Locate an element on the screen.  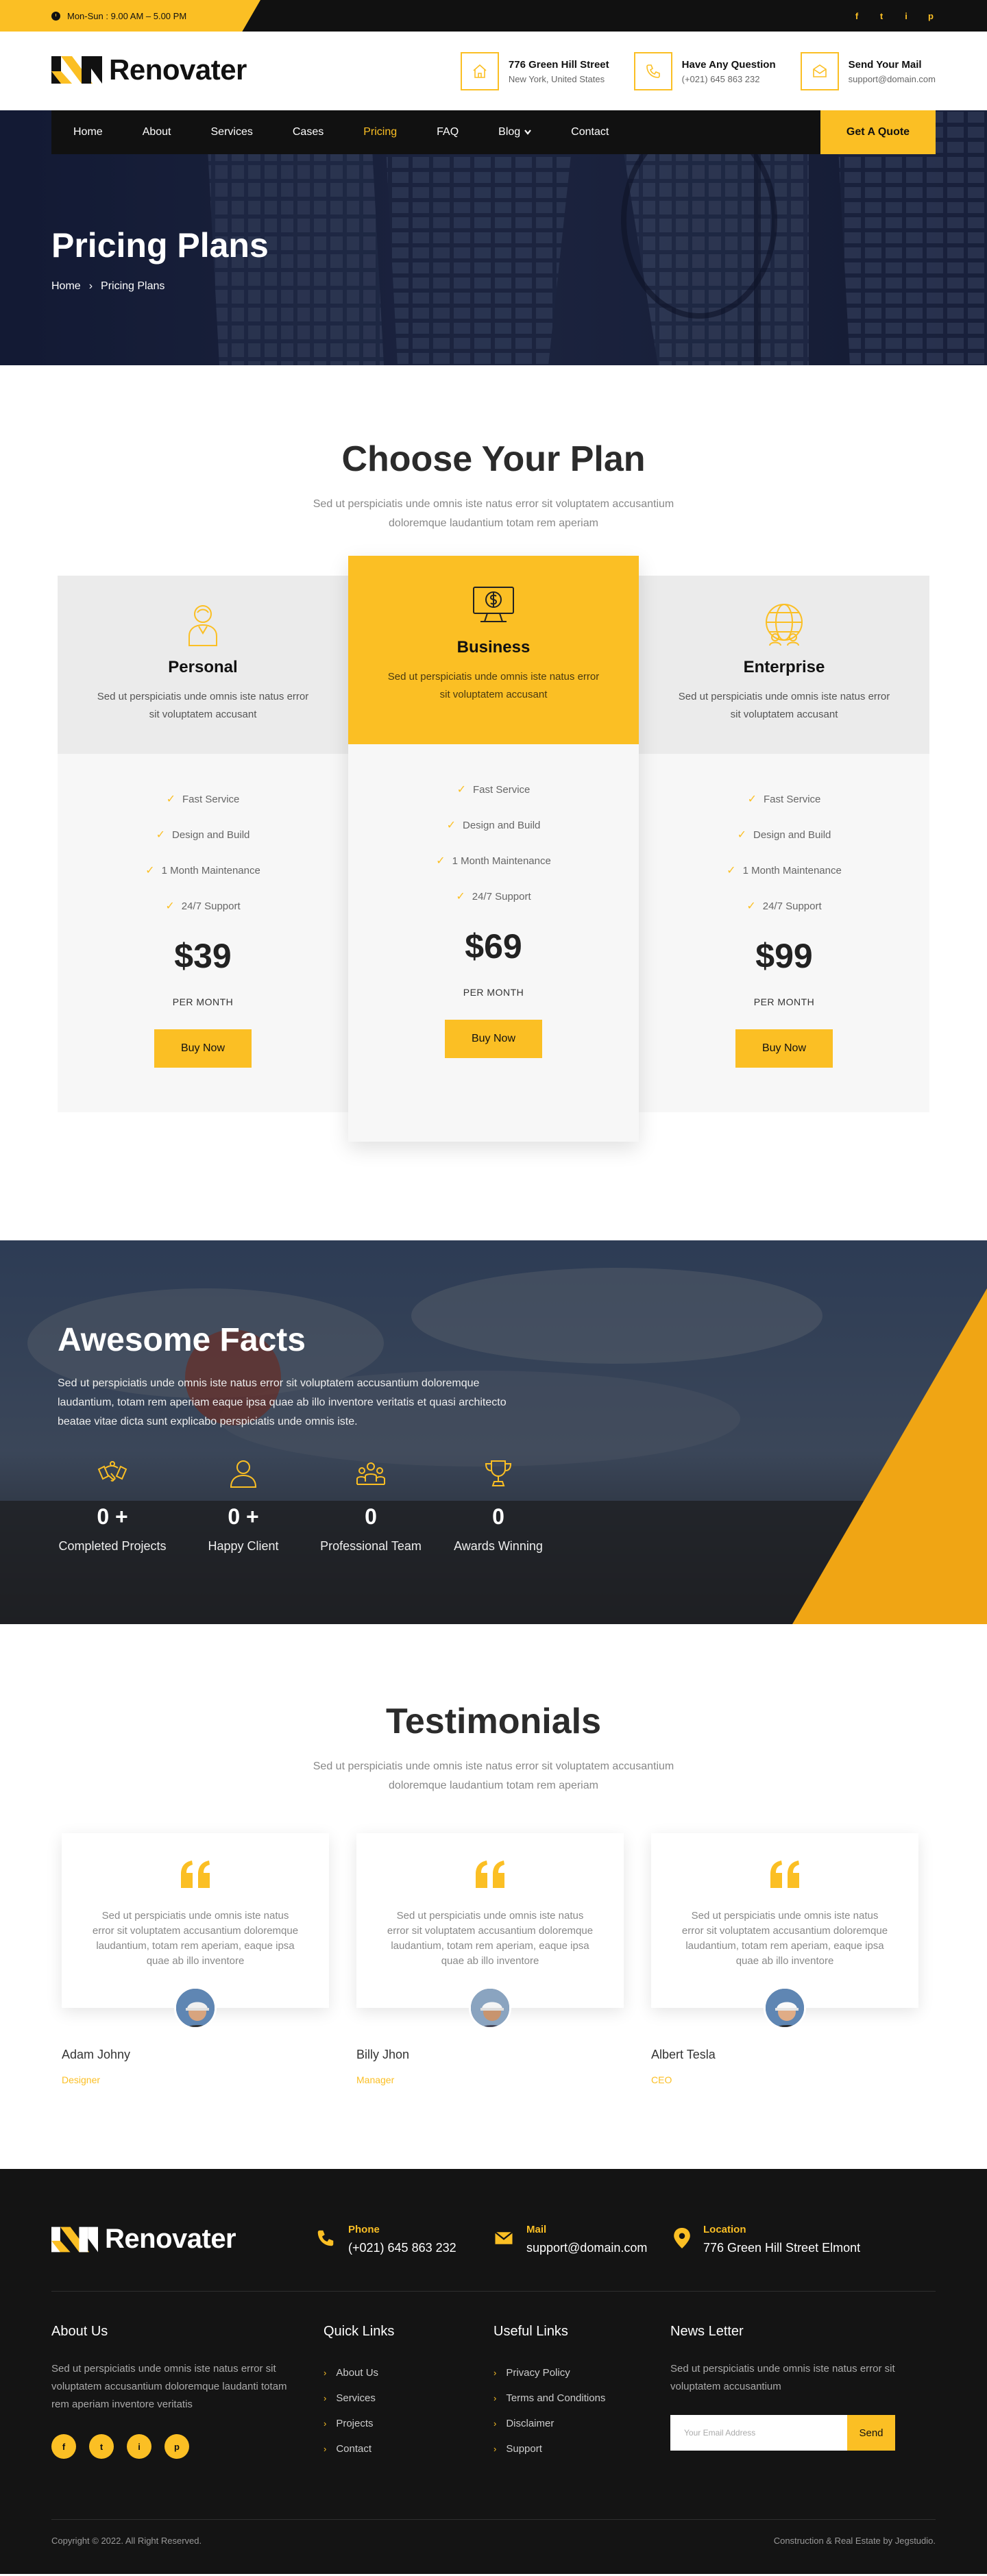
copyright-text: Copyright © 2022. All Right Reserved. is located at coordinates (126, 2541).